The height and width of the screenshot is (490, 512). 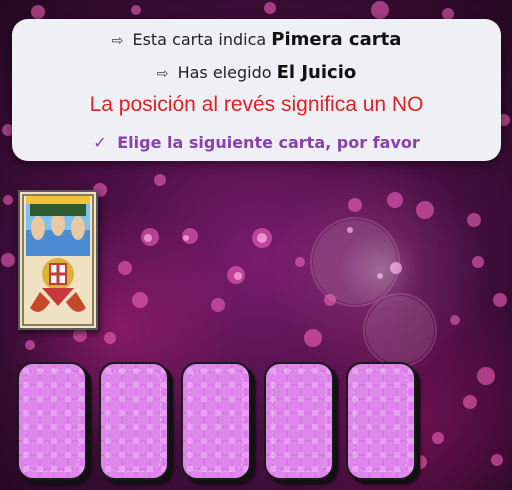 I want to click on instruction-text: Elige la siguiente carta, por favor, so click(x=268, y=142).